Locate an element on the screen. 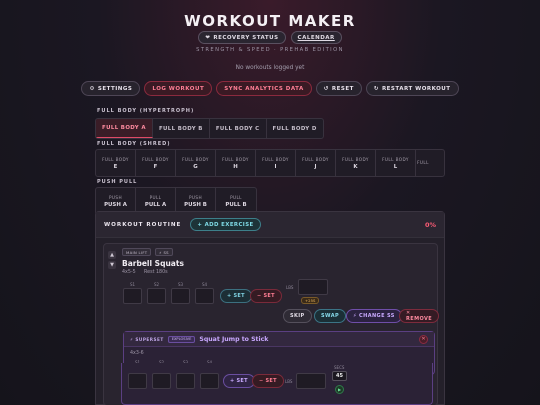 Image resolution: width=540 pixels, height=405 pixels. undo-icon: ↺ is located at coordinates (326, 88).